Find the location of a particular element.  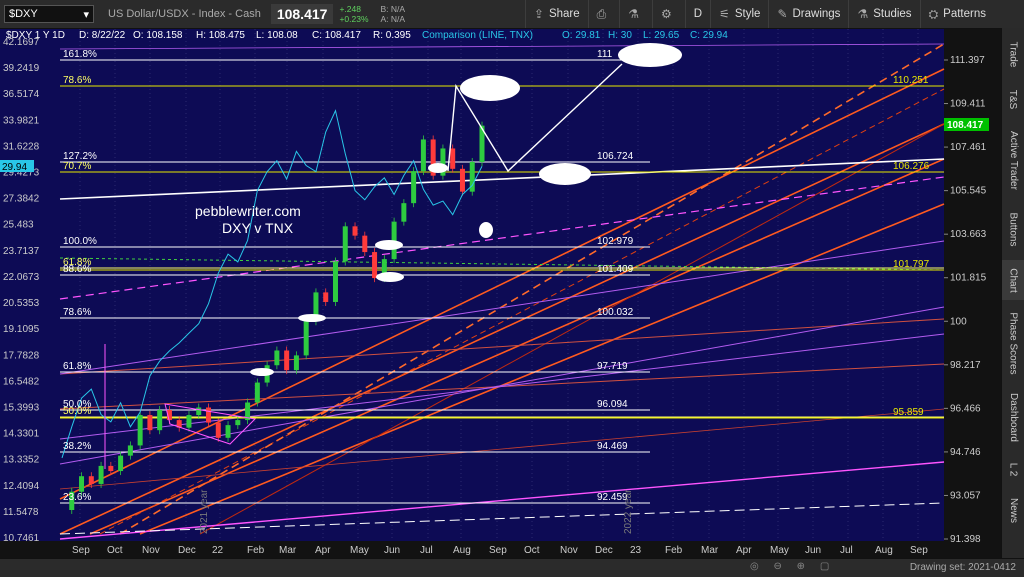

chart-title: $DXY 1 Y 1D is located at coordinates (35, 35).